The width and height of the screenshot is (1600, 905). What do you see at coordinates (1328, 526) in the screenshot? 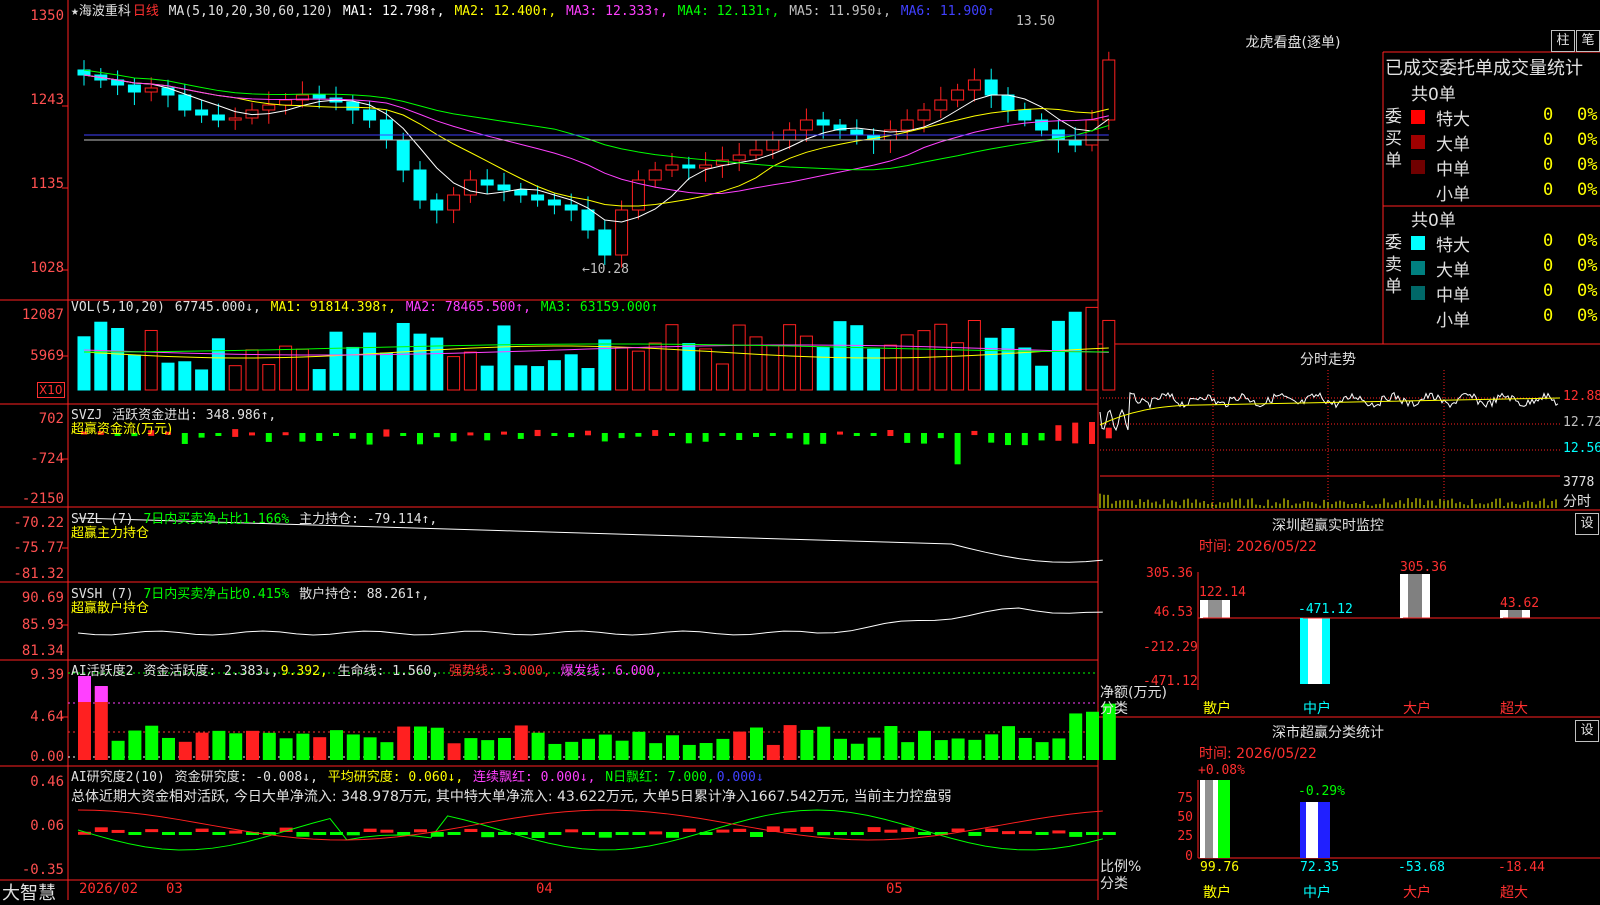
I see `szjk-title: 深圳超赢实时监控` at bounding box center [1328, 526].